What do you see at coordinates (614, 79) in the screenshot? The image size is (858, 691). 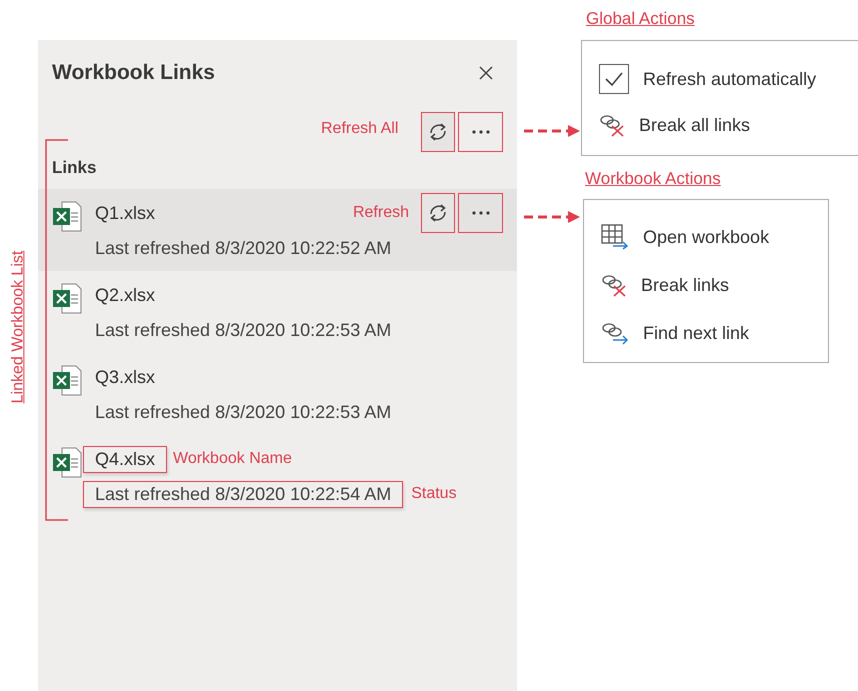 I see `checkbox` at bounding box center [614, 79].